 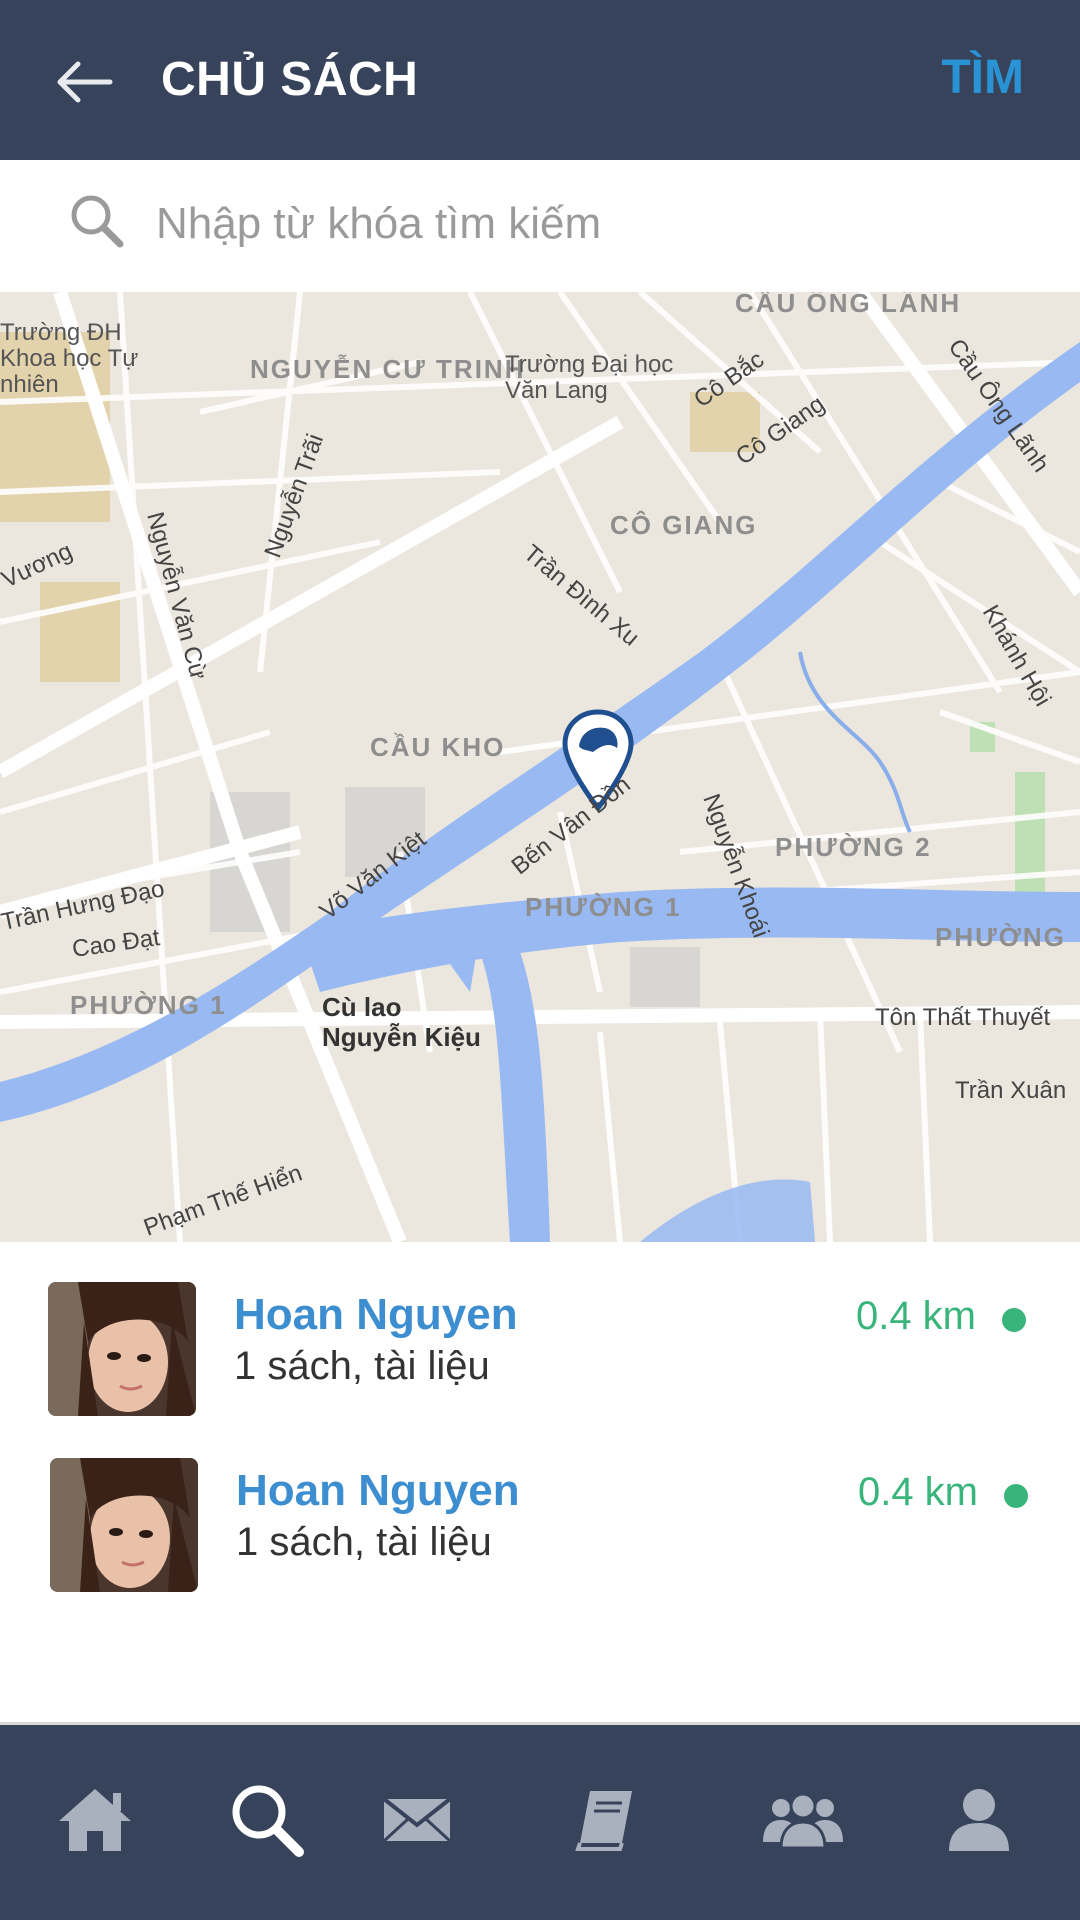 I want to click on map-place-label: Cù lao Nguyễn Kiệu, so click(x=401, y=1022).